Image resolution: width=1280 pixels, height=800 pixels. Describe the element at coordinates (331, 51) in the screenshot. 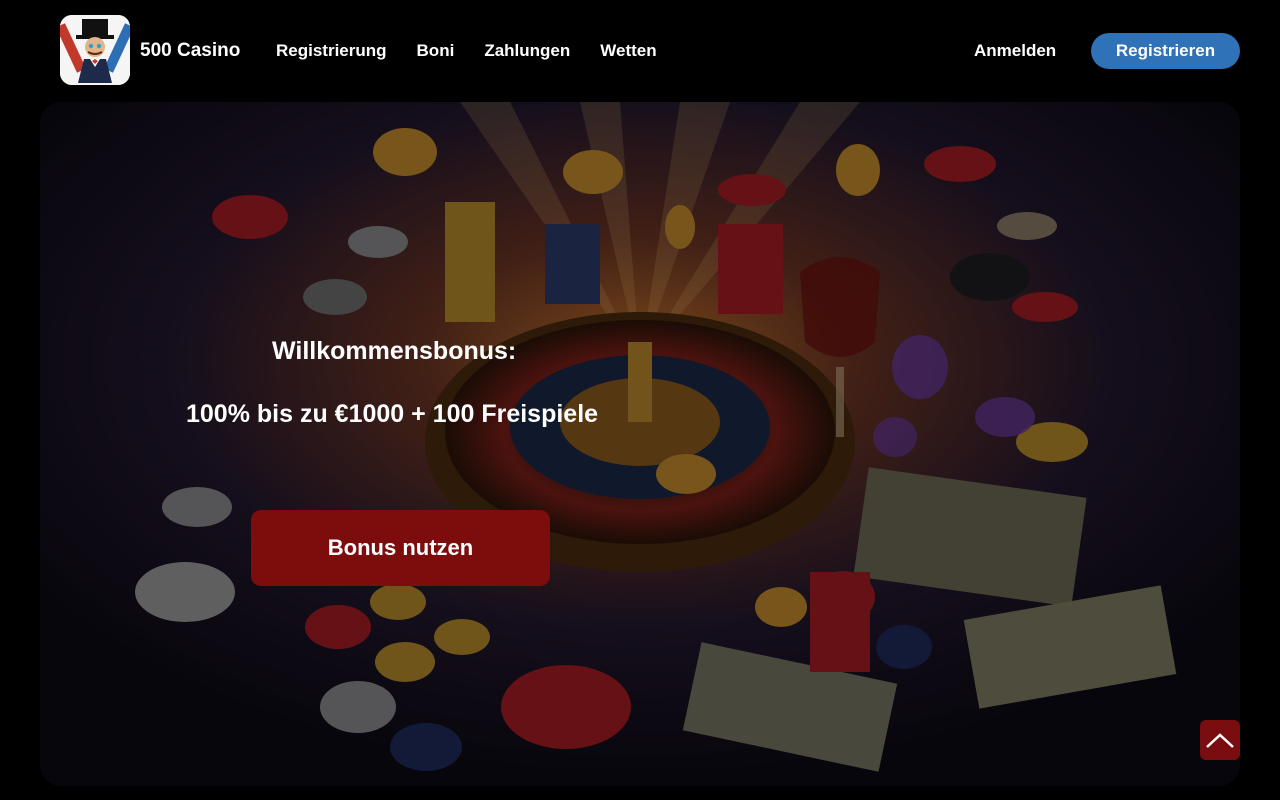

I see `nav-item-registrierung: Registrierung` at that location.